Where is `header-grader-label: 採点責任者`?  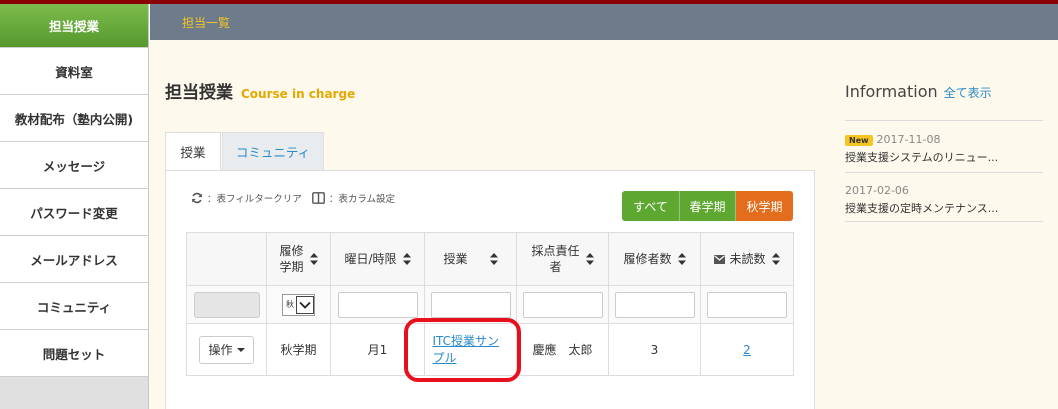
header-grader-label: 採点責任者 is located at coordinates (555, 259).